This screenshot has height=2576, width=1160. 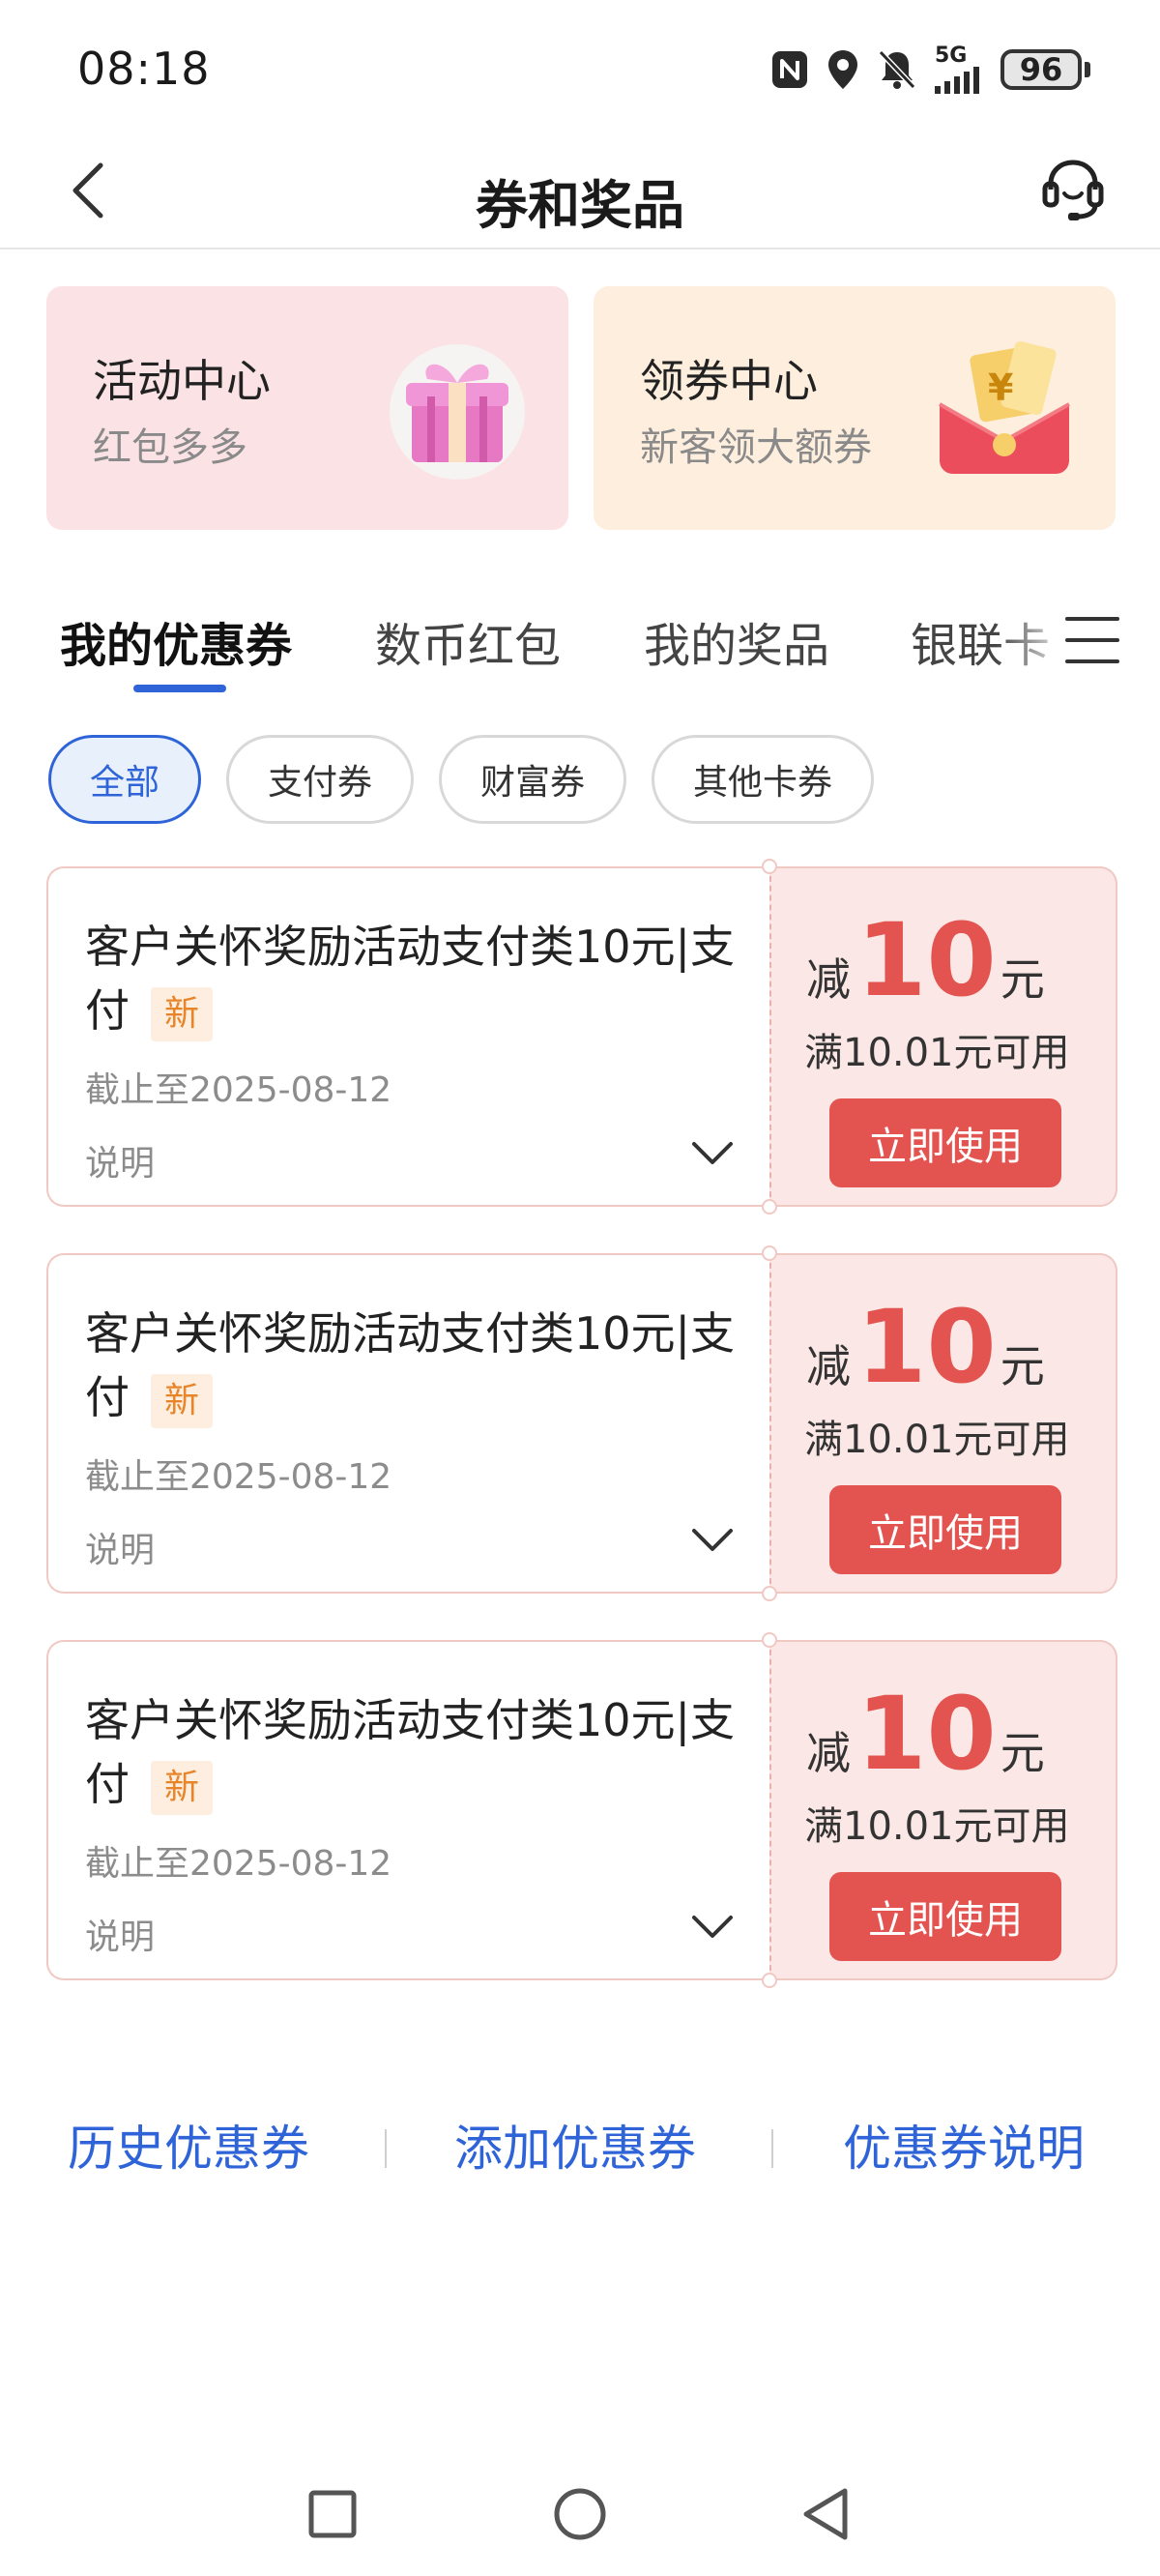 I want to click on location-icon, so click(x=842, y=69).